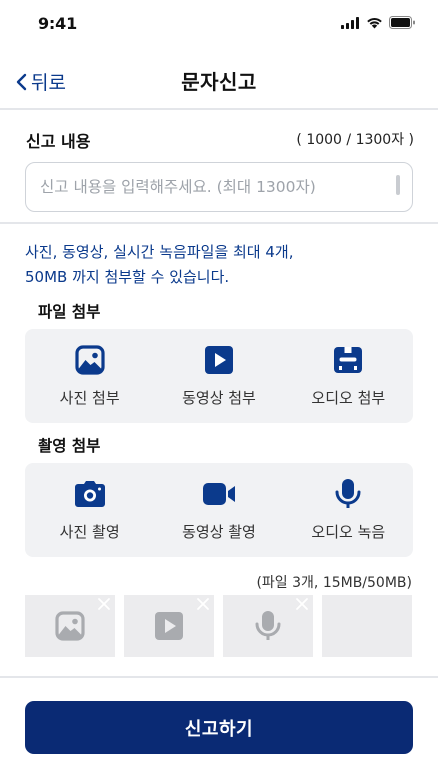 The height and width of the screenshot is (777, 438). I want to click on attach-audio-button: 오디오 첨부, so click(348, 376).